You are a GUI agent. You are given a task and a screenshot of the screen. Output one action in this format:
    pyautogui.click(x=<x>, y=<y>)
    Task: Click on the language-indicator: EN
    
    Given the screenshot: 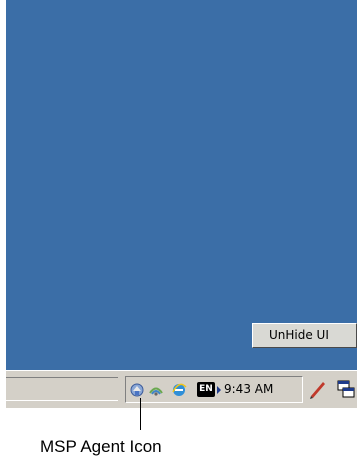 What is the action you would take?
    pyautogui.click(x=206, y=389)
    